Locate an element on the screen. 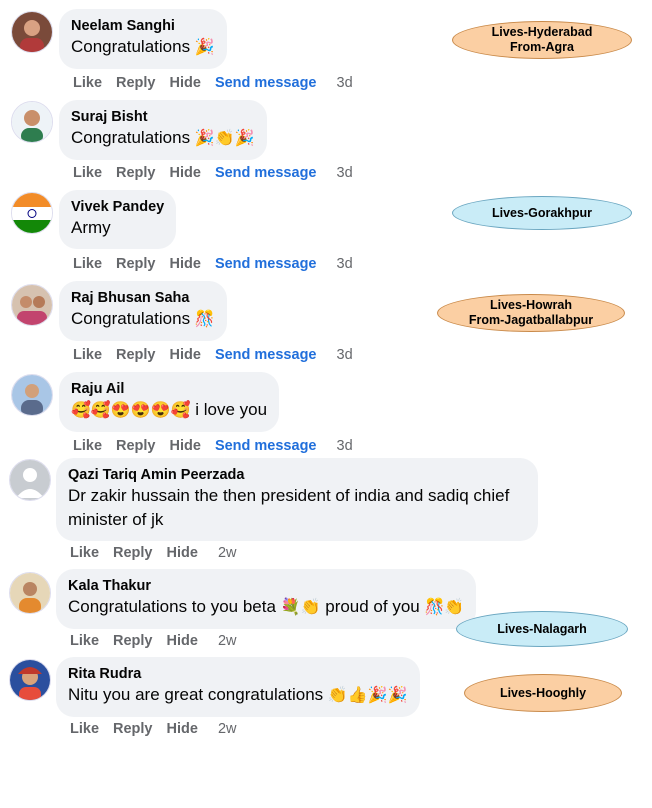 This screenshot has height=808, width=652. comment-bubble: Vivek Pandey Army is located at coordinates (118, 219).